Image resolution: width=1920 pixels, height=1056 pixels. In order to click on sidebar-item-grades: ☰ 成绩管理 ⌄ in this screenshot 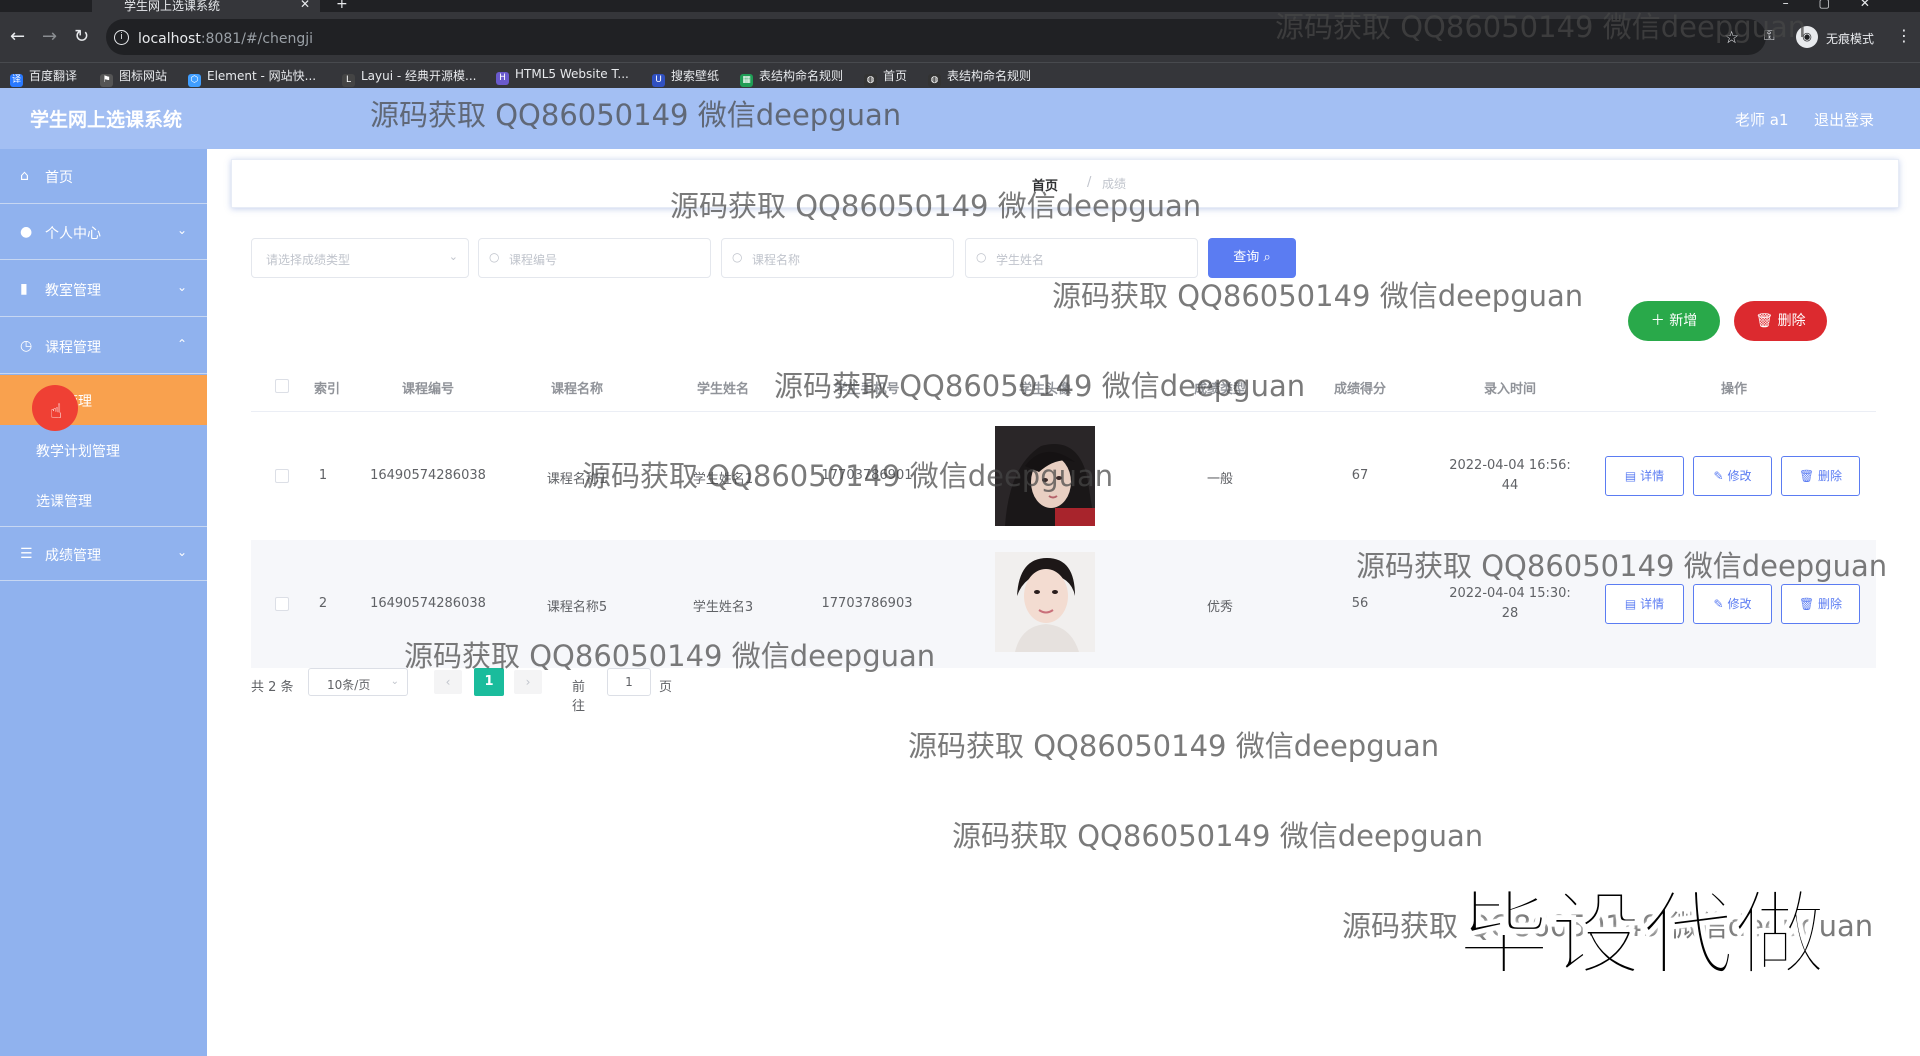, I will do `click(103, 553)`.